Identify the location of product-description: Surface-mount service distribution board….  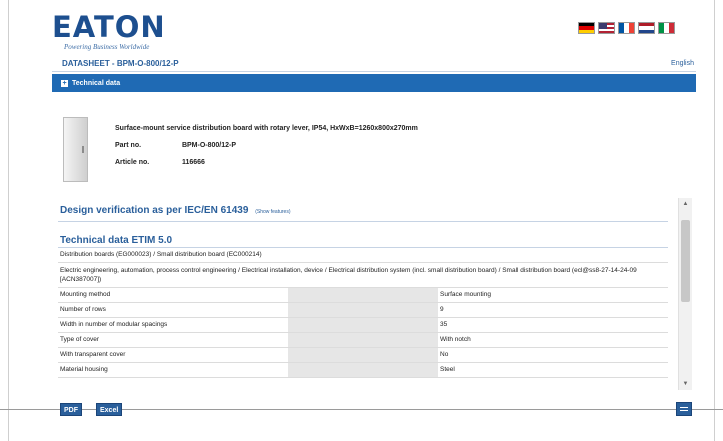
(266, 128).